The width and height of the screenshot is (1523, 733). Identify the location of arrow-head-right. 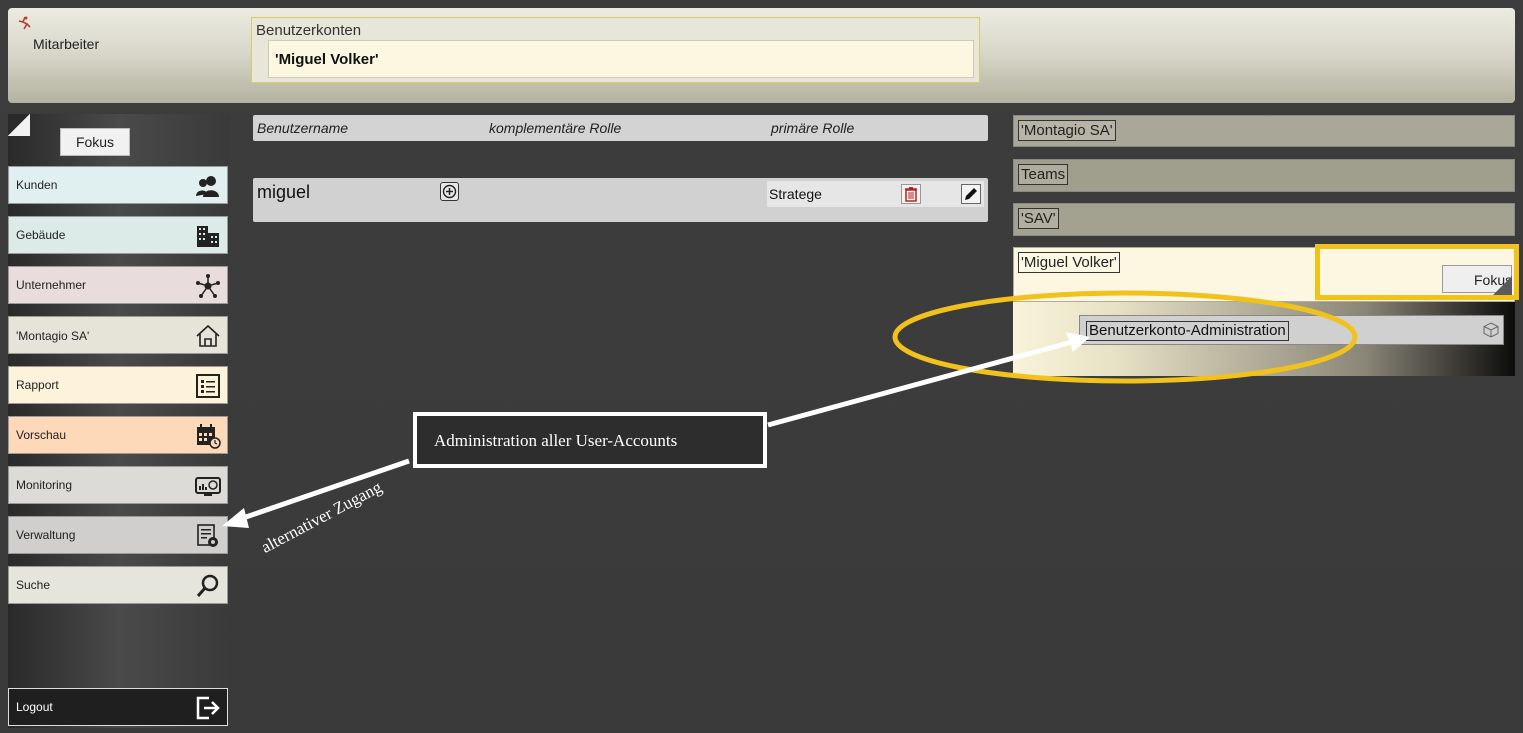
(1078, 342).